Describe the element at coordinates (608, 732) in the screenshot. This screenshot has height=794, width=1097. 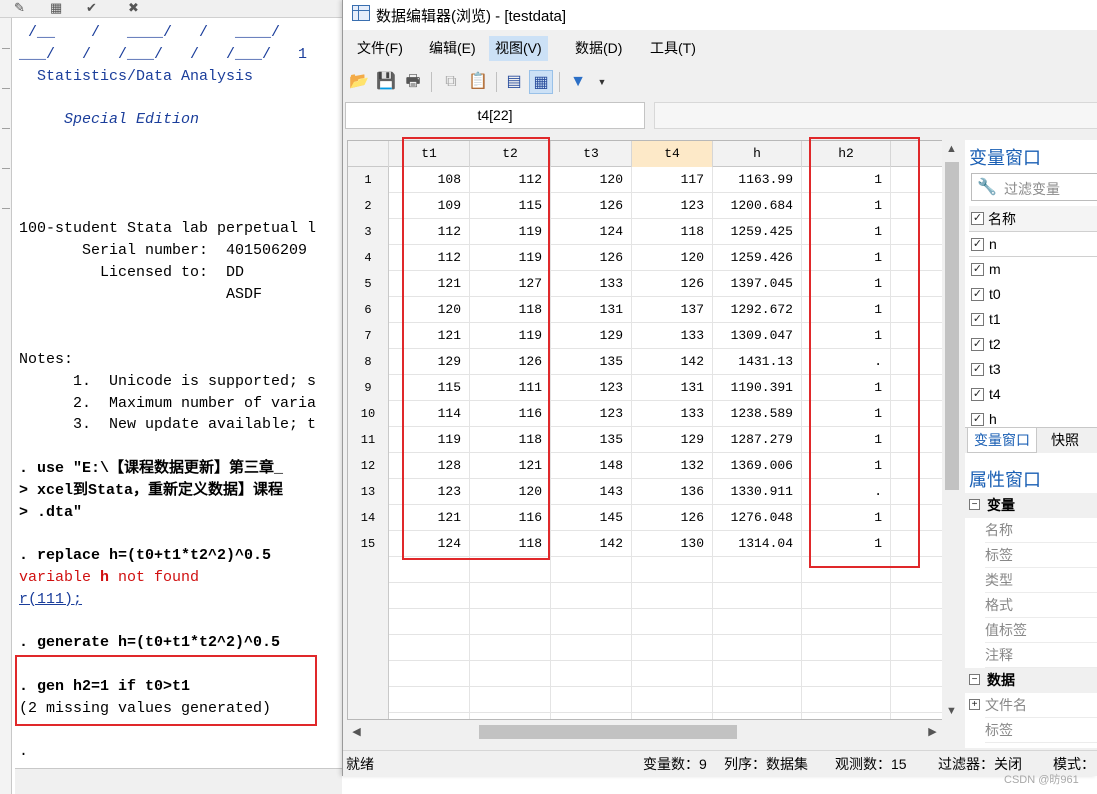
I see `horizontal-scroll-thumb` at that location.